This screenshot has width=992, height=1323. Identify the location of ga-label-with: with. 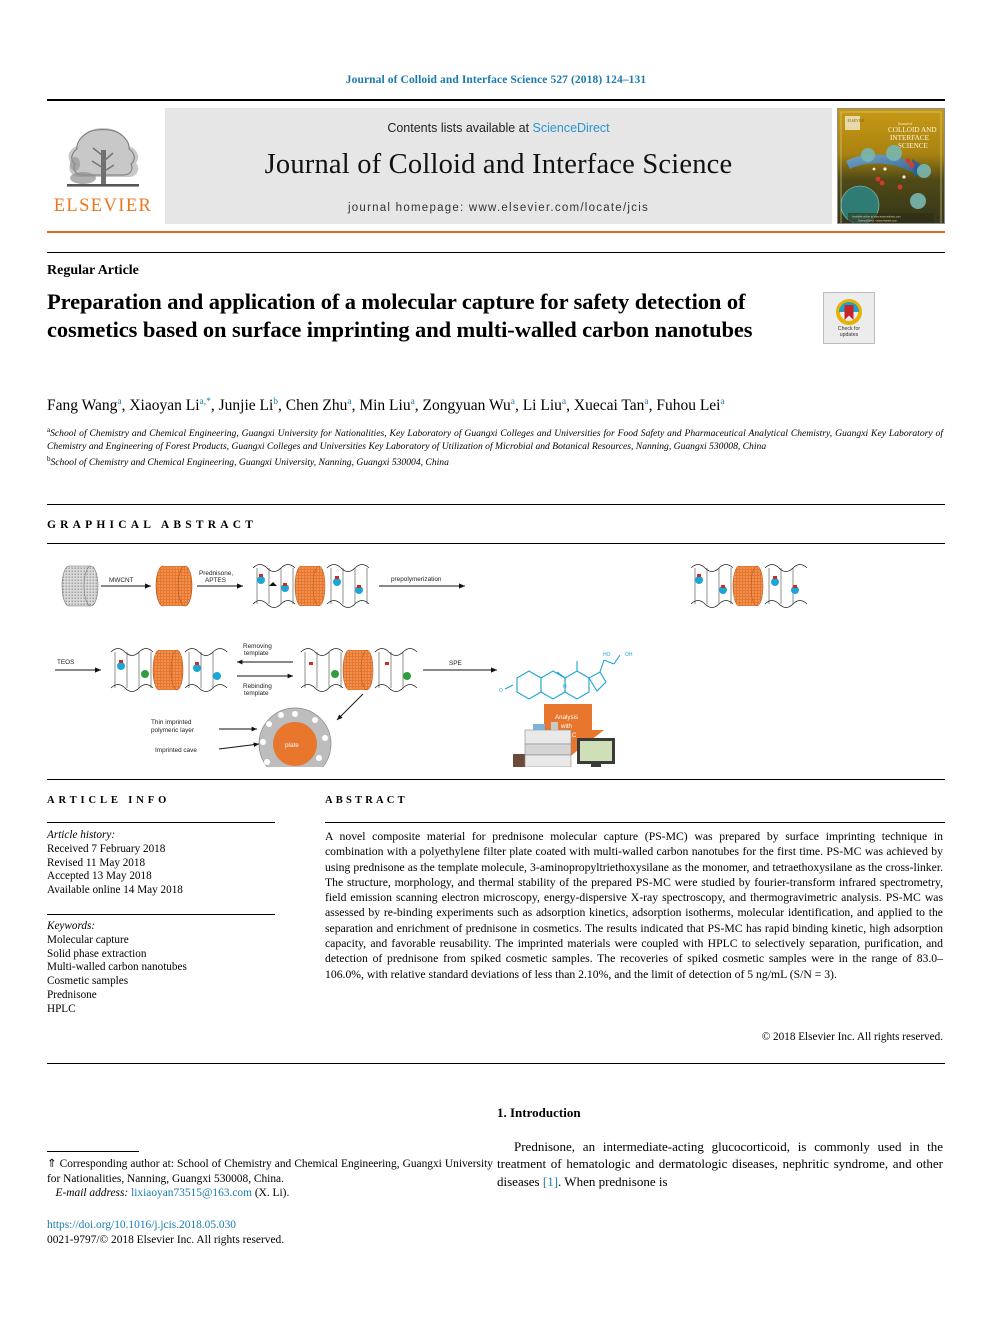
(566, 726).